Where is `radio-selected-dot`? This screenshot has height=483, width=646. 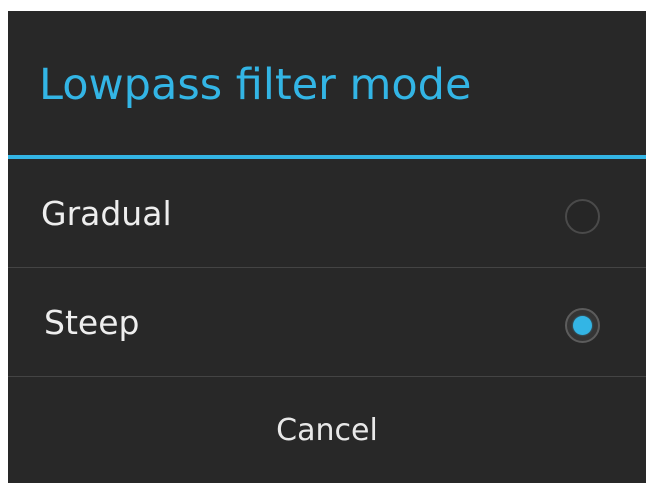
radio-selected-dot is located at coordinates (582, 325).